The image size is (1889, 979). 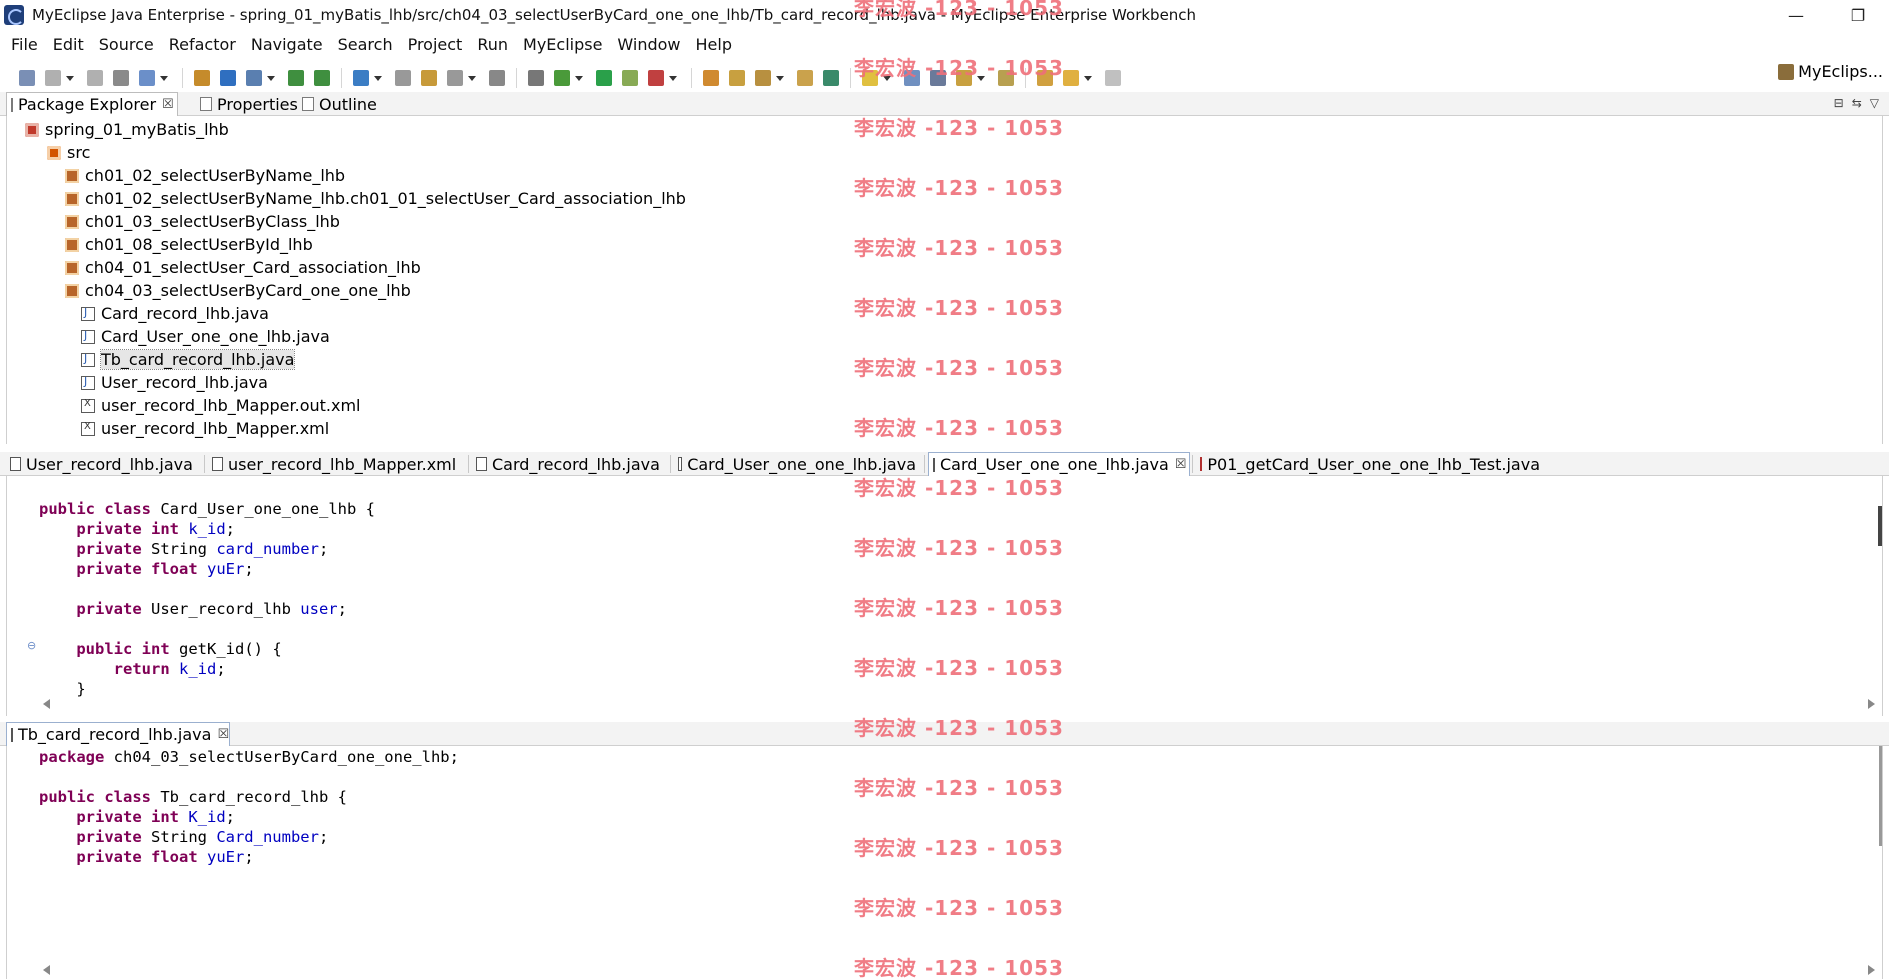 I want to click on menu-refactor: Refactor, so click(x=207, y=44).